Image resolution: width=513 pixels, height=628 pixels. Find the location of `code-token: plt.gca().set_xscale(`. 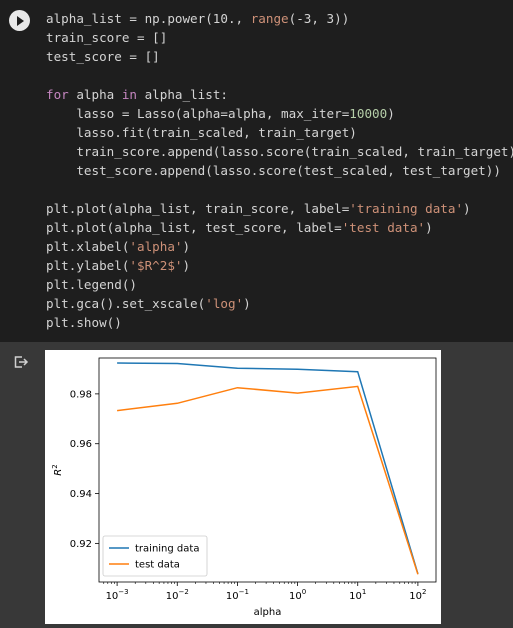

code-token: plt.gca().set_xscale( is located at coordinates (126, 303).